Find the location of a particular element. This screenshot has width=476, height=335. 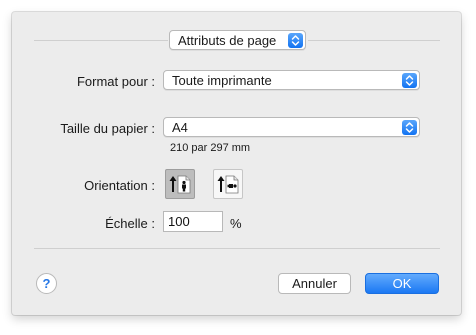

paper-size-popup-value: A4 is located at coordinates (180, 127).